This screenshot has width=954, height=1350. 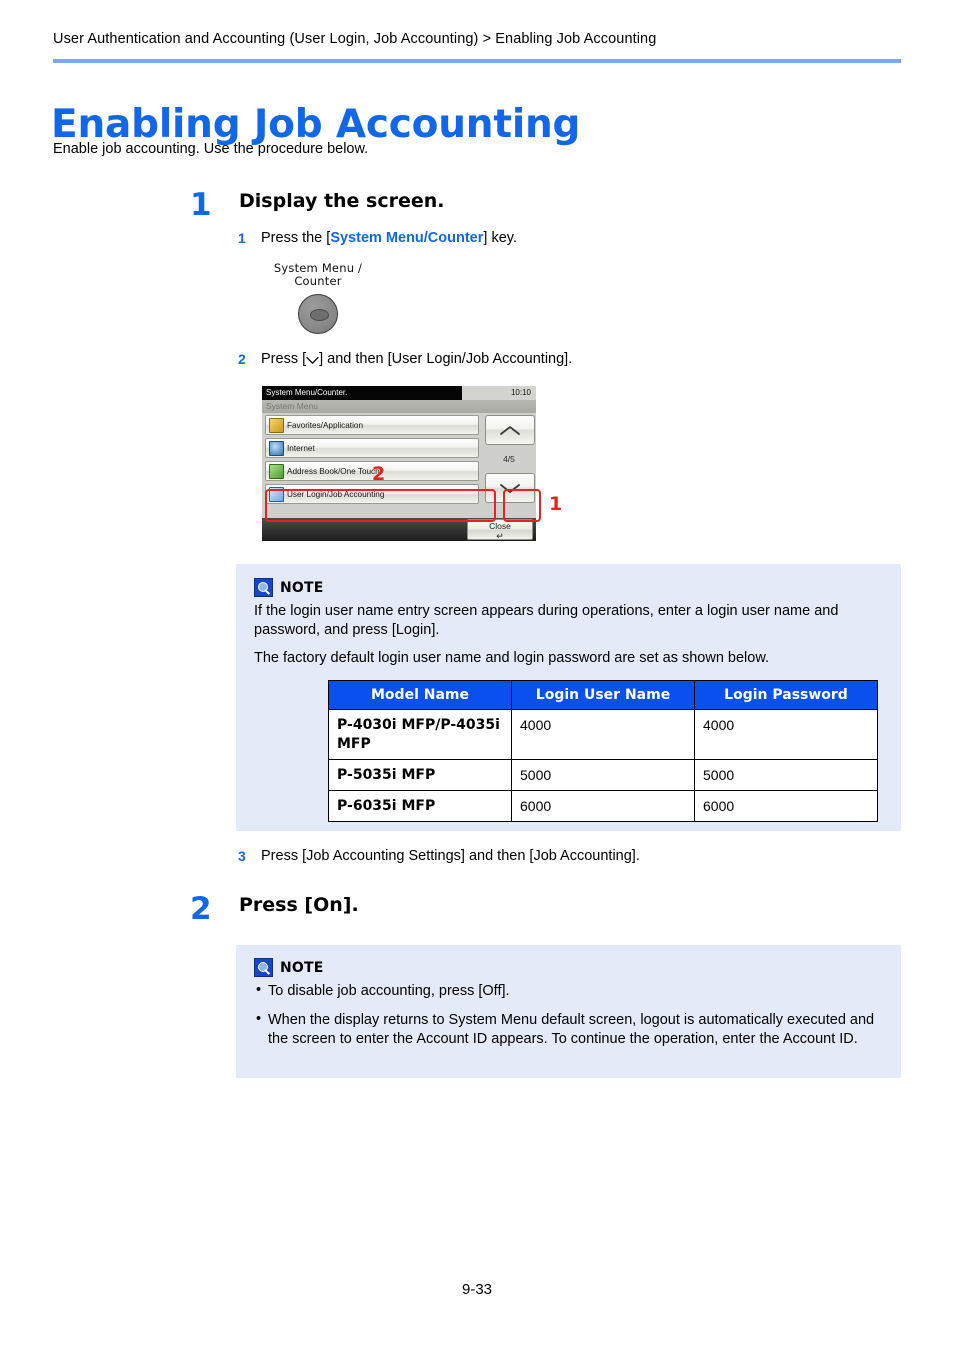 What do you see at coordinates (556, 504) in the screenshot?
I see `callout-number-1: 1` at bounding box center [556, 504].